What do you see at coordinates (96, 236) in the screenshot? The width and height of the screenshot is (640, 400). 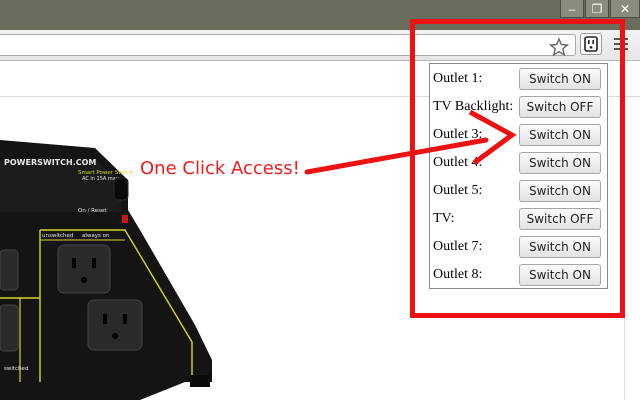 I see `always-on-label: always on` at bounding box center [96, 236].